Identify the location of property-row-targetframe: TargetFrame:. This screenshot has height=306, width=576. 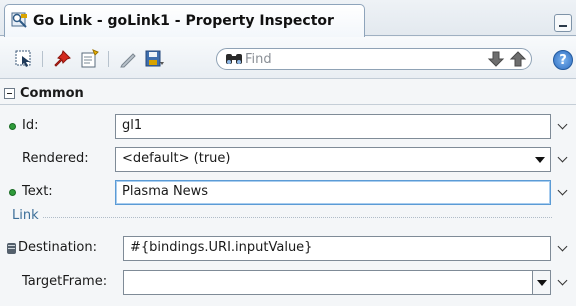
(288, 283).